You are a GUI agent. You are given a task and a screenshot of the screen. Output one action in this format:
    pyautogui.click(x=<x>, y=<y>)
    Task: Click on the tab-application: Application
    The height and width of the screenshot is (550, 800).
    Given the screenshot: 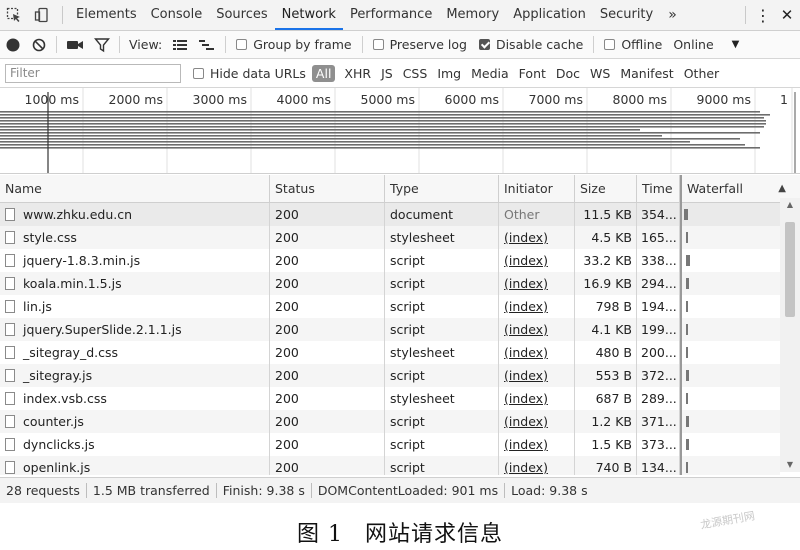 What is the action you would take?
    pyautogui.click(x=549, y=15)
    